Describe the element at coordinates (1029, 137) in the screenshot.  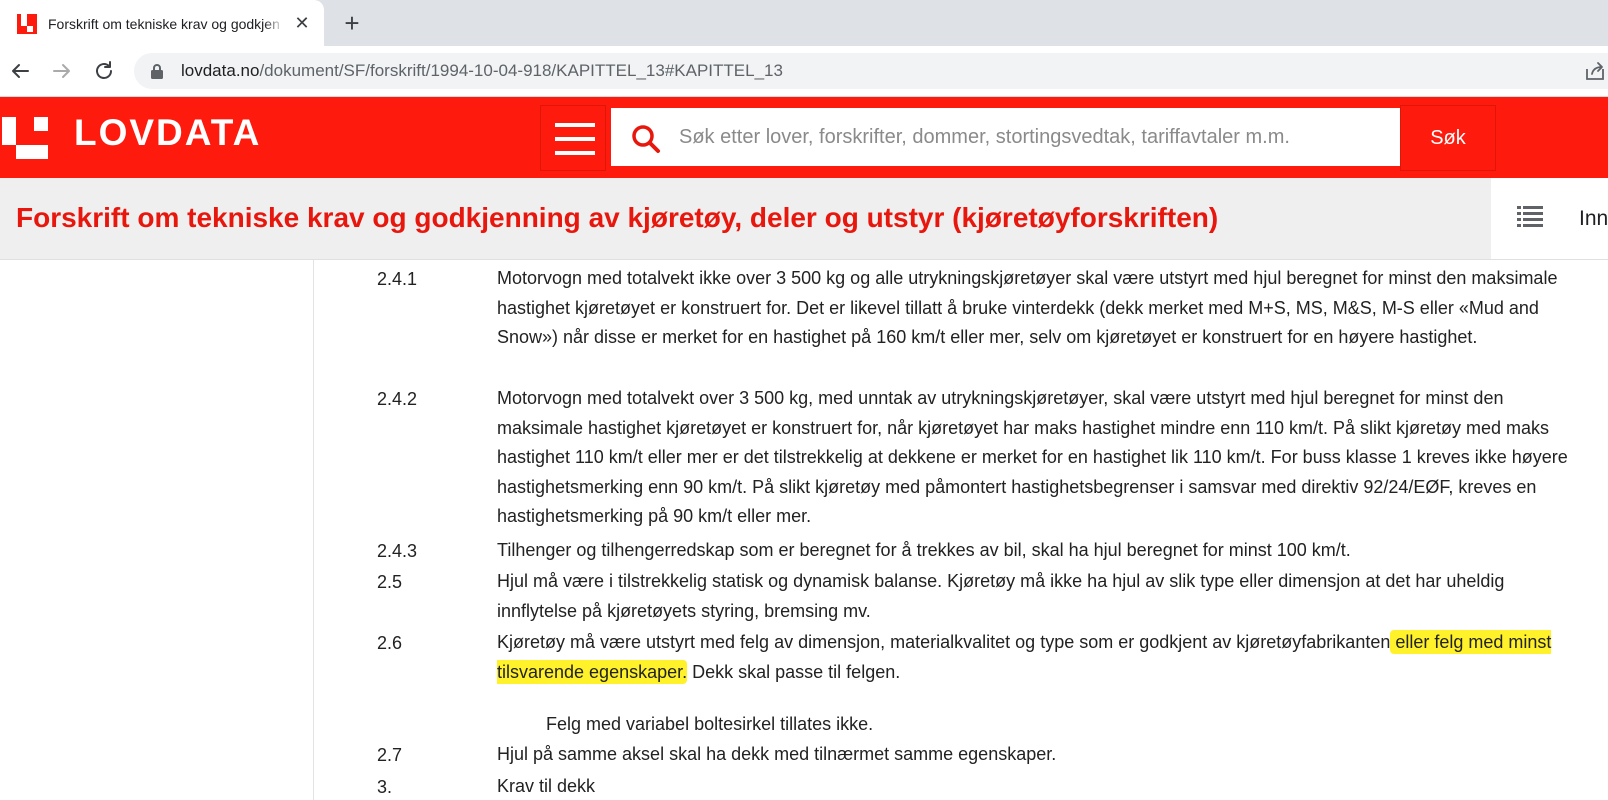
I see `search-input` at that location.